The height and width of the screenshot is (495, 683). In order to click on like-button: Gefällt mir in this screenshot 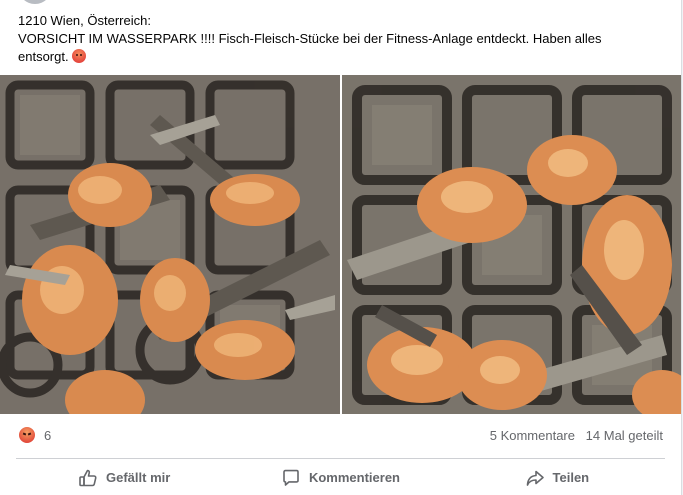, I will do `click(124, 477)`.